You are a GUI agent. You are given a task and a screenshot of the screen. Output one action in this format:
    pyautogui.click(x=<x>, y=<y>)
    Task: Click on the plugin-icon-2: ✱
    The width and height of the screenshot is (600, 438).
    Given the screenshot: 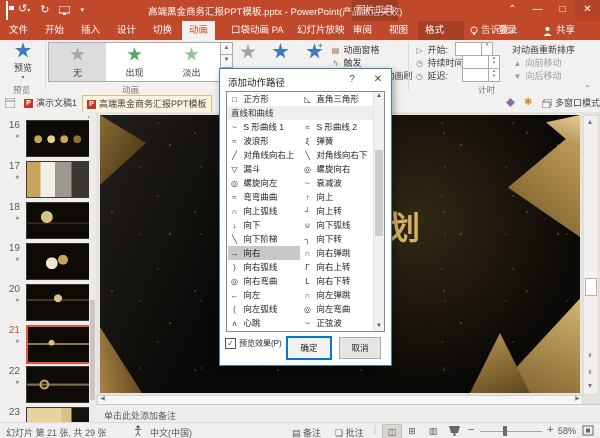 What is the action you would take?
    pyautogui.click(x=528, y=102)
    